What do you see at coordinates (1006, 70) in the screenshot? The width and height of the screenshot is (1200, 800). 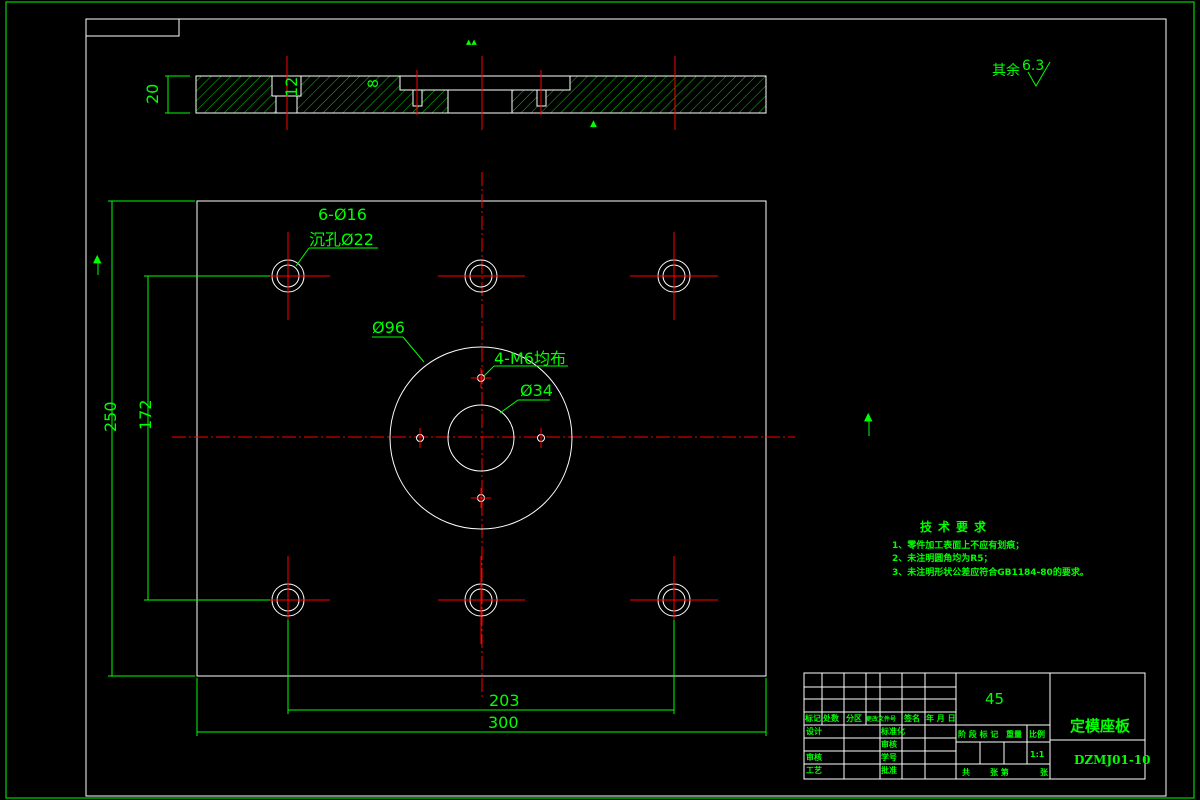 I see `svg-text: 其余` at bounding box center [1006, 70].